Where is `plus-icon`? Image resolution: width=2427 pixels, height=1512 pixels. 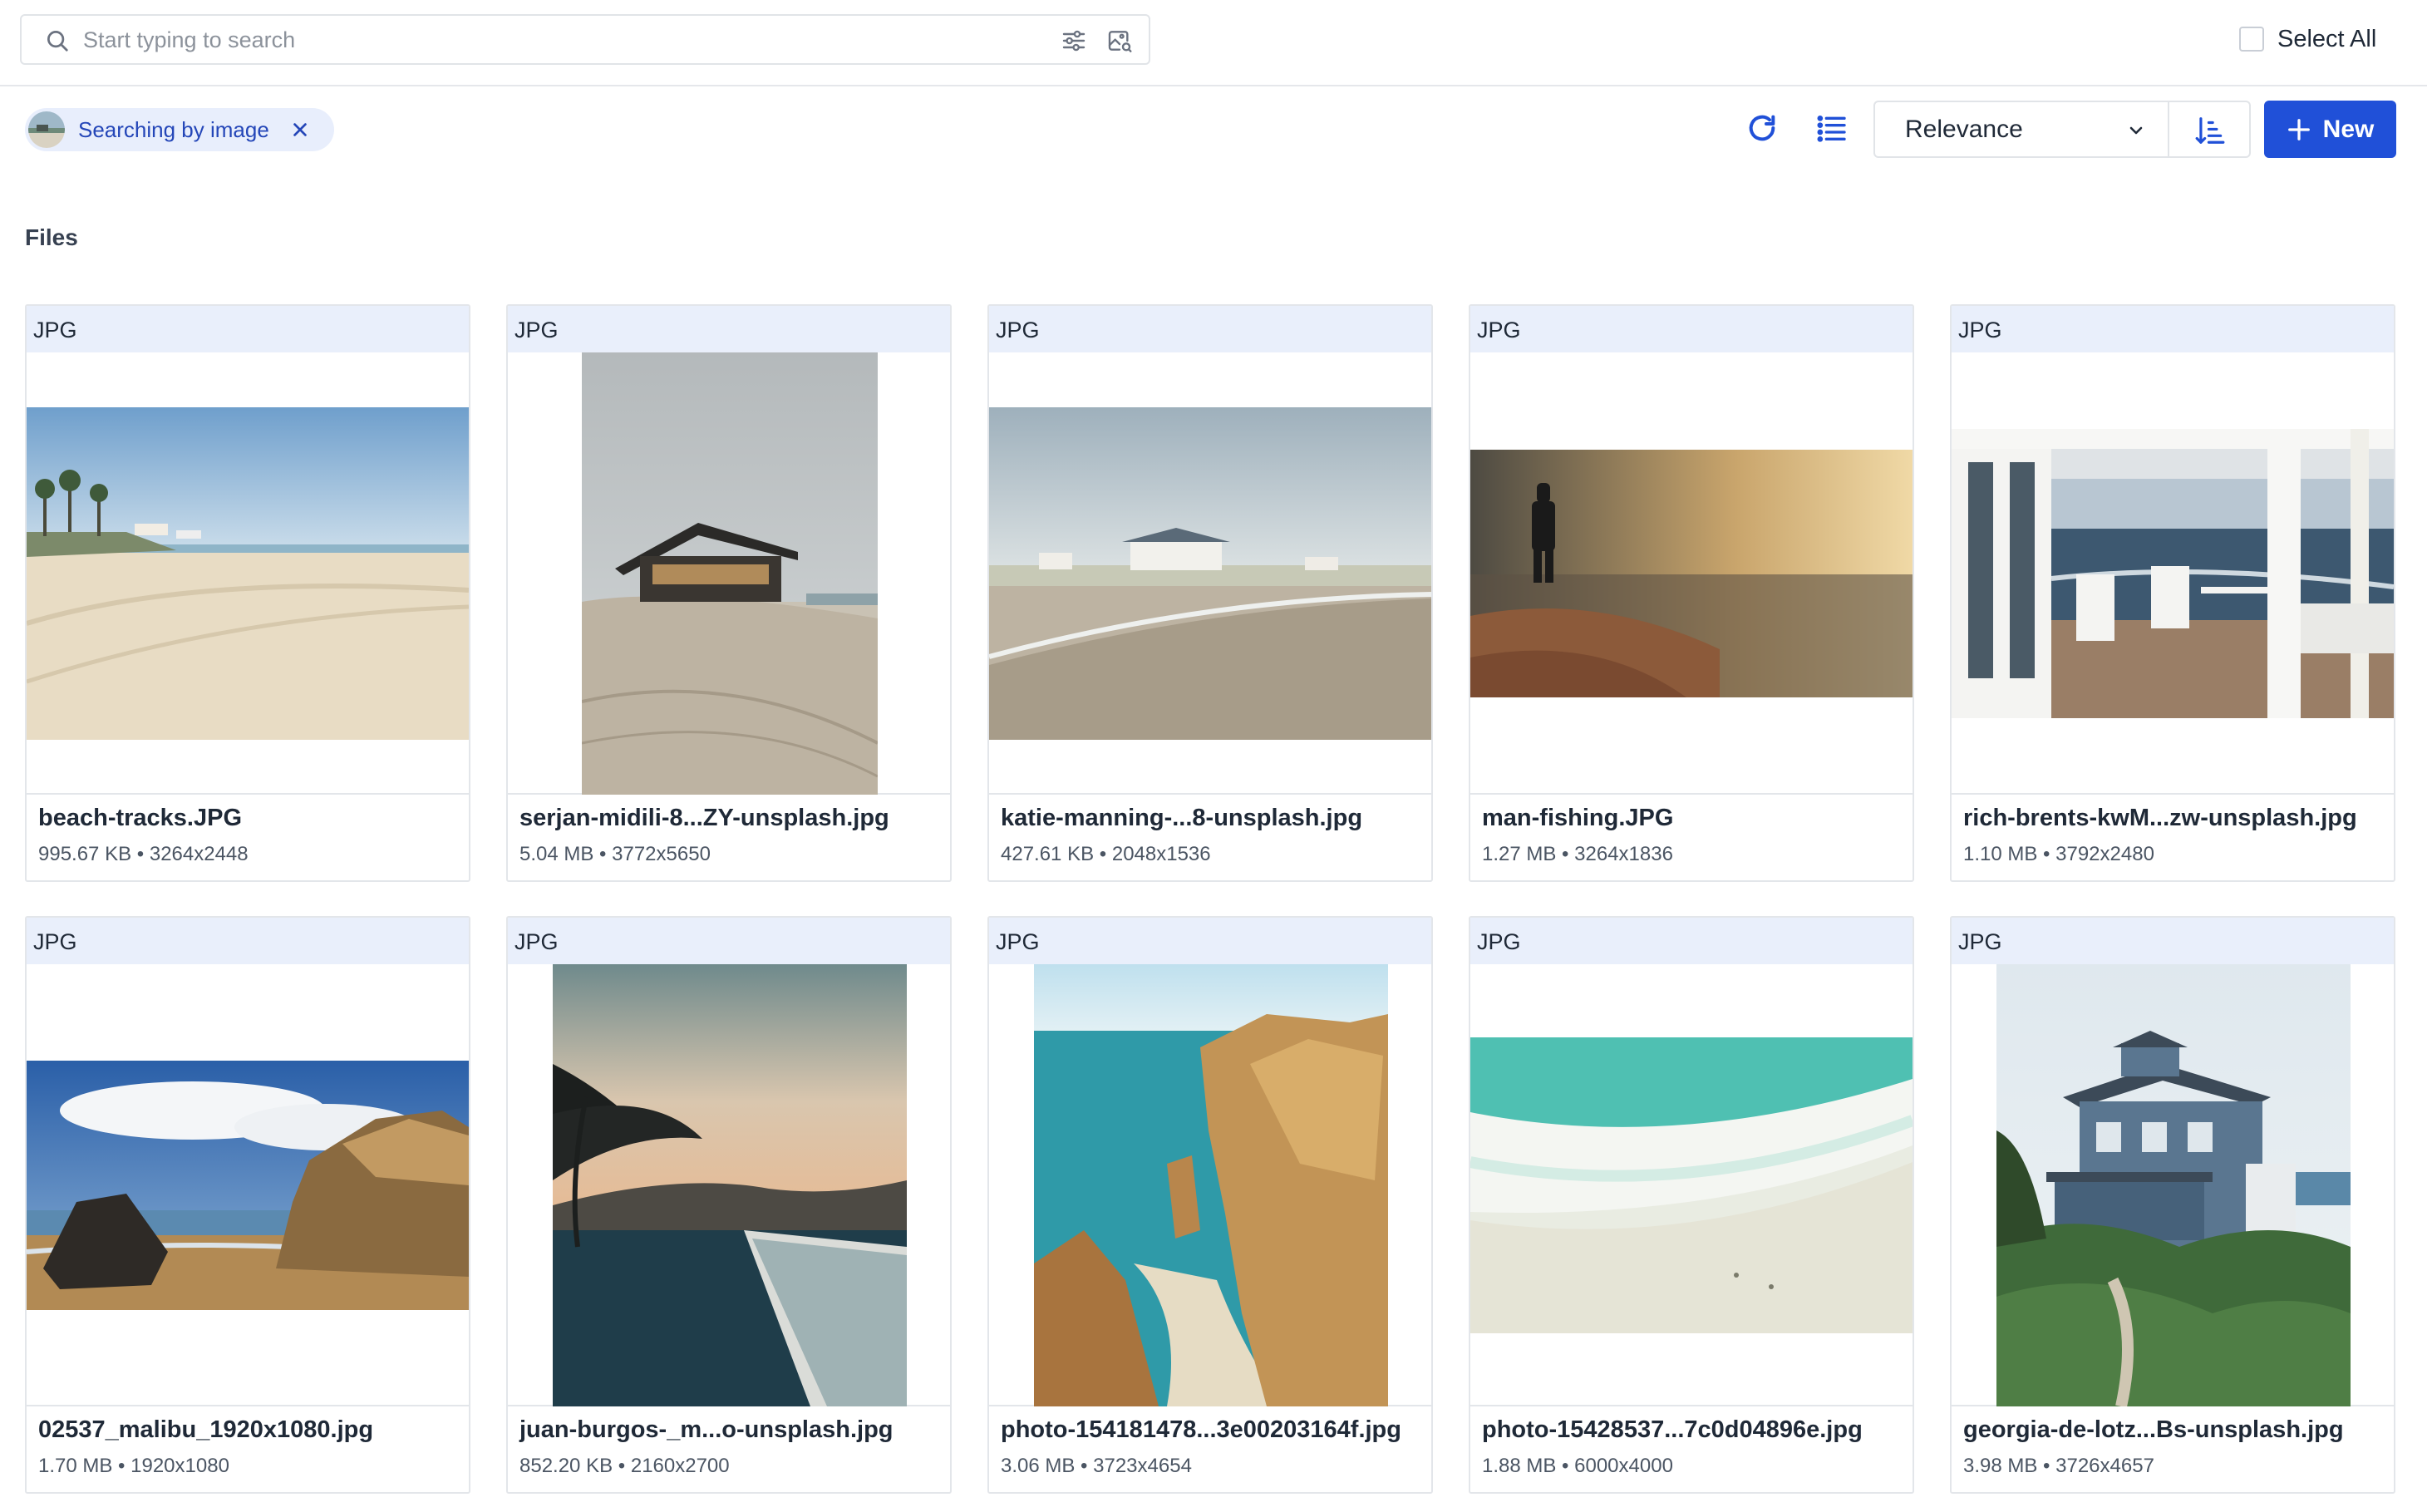
plus-icon is located at coordinates (2298, 129).